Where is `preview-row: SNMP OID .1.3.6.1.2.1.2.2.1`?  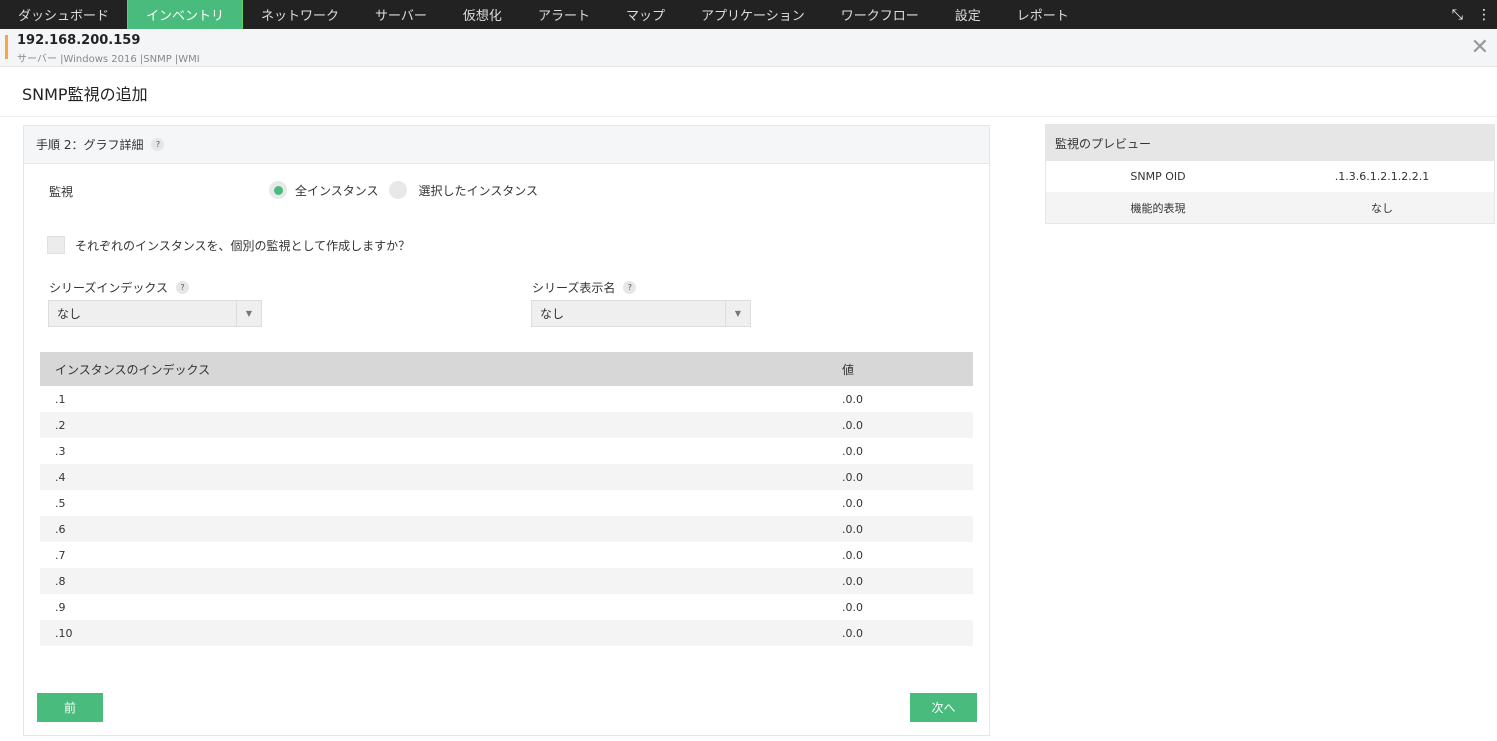 preview-row: SNMP OID .1.3.6.1.2.1.2.2.1 is located at coordinates (1270, 176).